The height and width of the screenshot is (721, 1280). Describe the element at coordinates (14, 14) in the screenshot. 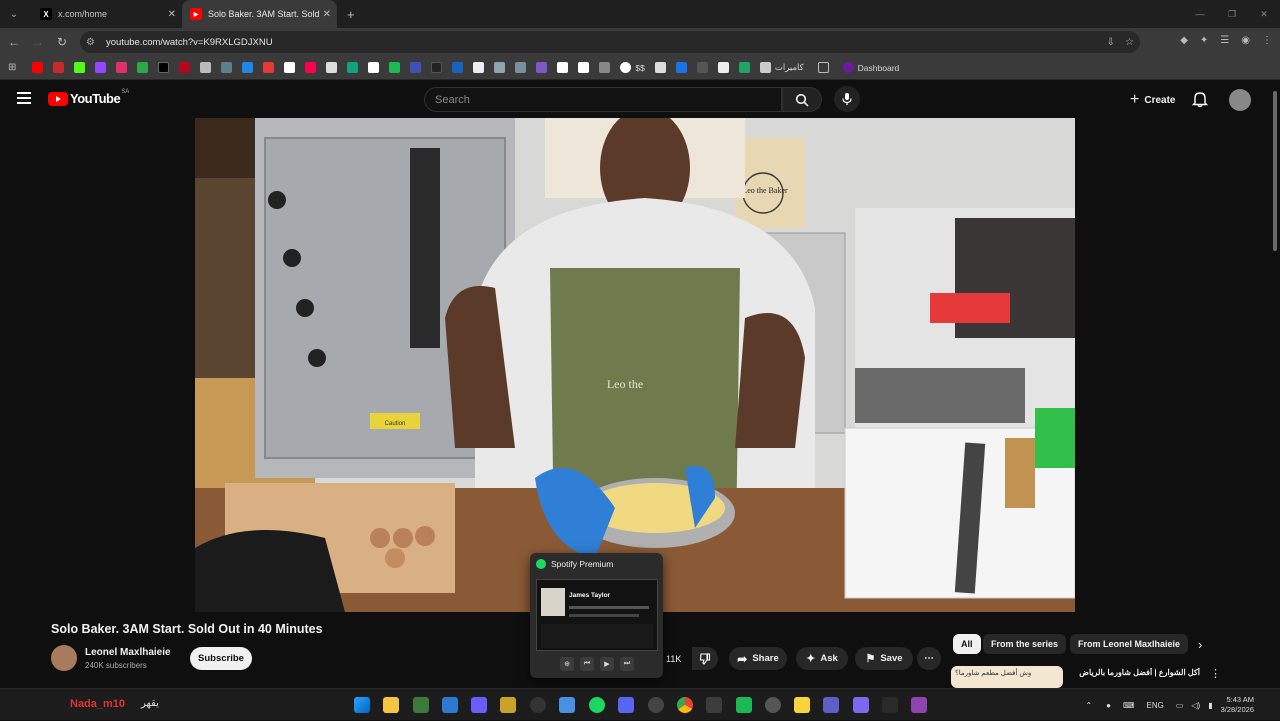

I see `tab-search-icon: ⌄` at that location.